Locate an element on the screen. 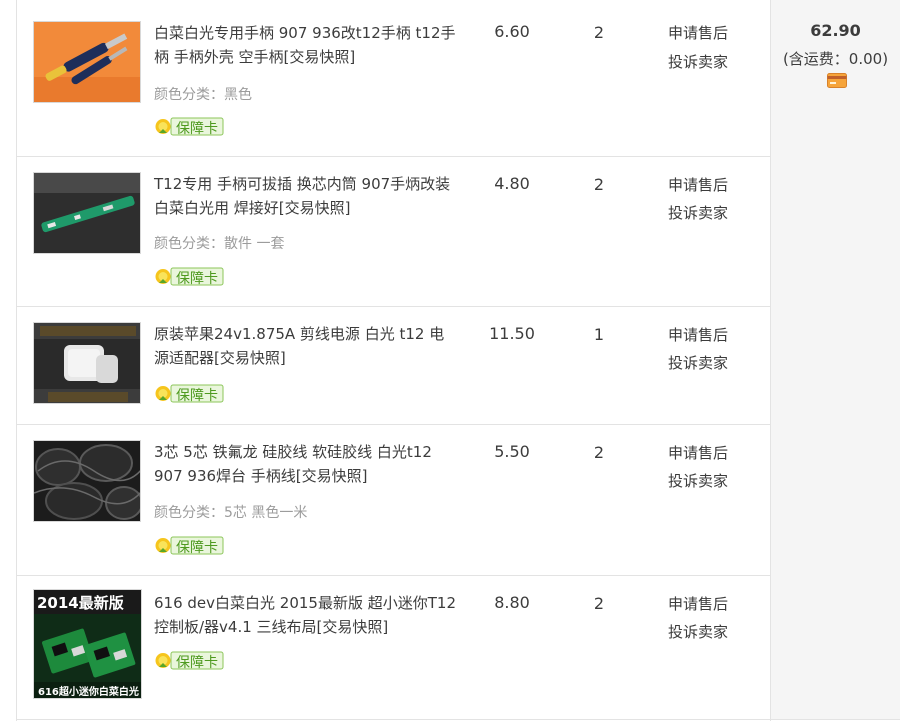  unit-price: 5.50 is located at coordinates (512, 451).